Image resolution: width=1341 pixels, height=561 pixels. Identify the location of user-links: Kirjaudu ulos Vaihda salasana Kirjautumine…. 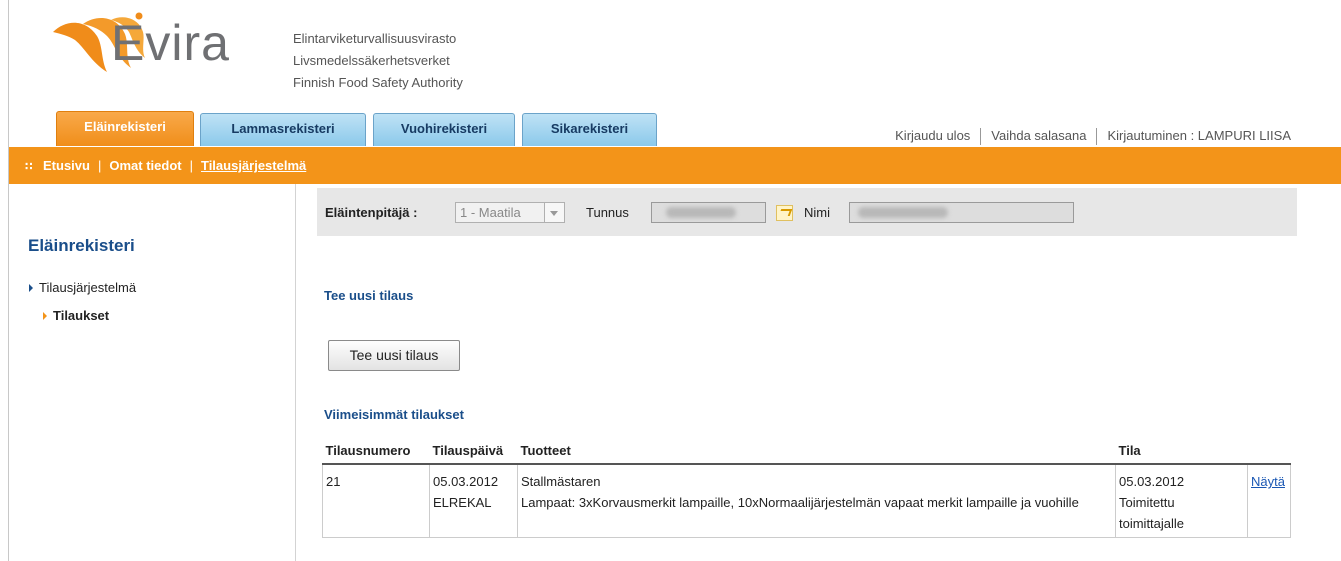
(1093, 137).